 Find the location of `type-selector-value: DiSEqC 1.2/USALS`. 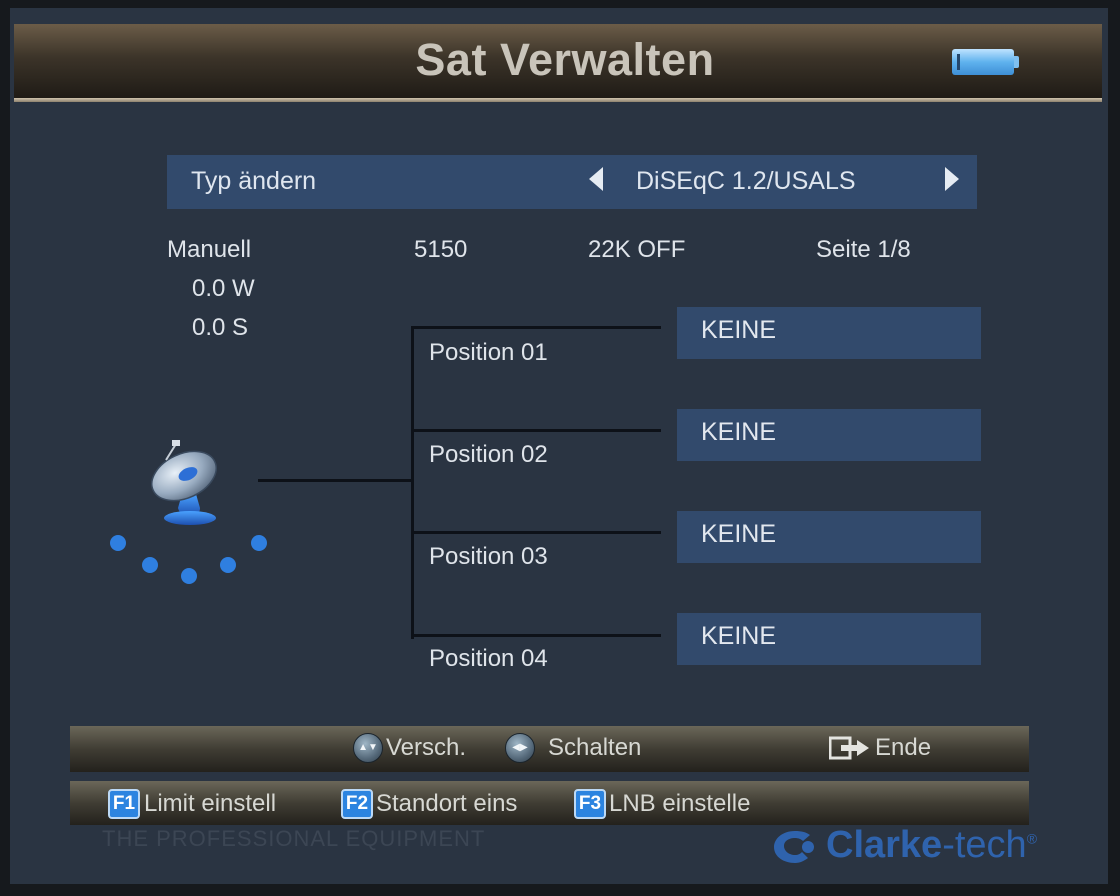

type-selector-value: DiSEqC 1.2/USALS is located at coordinates (746, 181).